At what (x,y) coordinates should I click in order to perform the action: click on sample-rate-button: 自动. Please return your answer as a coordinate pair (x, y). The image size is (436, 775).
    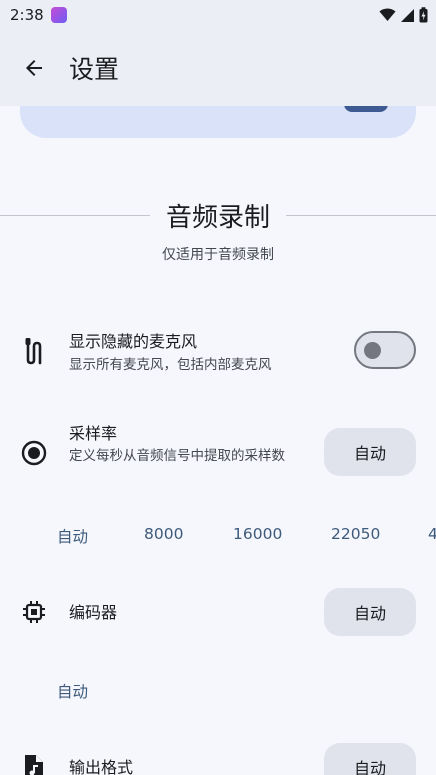
    Looking at the image, I should click on (370, 452).